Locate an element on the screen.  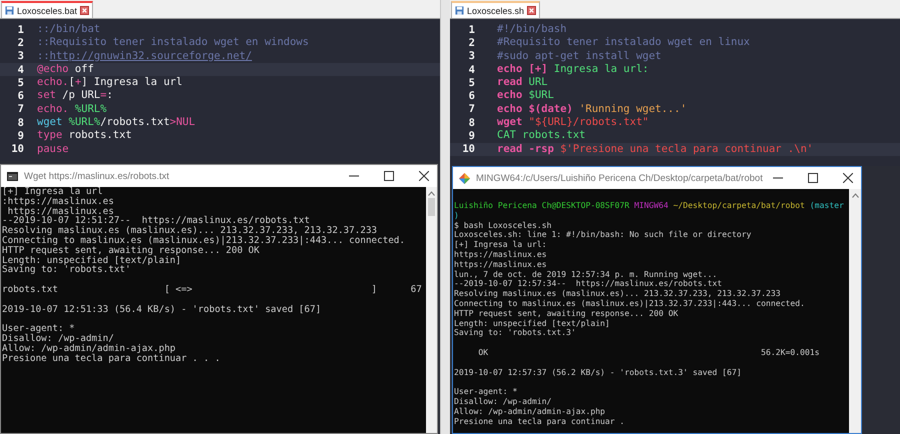
code-line: echo. %URL% is located at coordinates (72, 109).